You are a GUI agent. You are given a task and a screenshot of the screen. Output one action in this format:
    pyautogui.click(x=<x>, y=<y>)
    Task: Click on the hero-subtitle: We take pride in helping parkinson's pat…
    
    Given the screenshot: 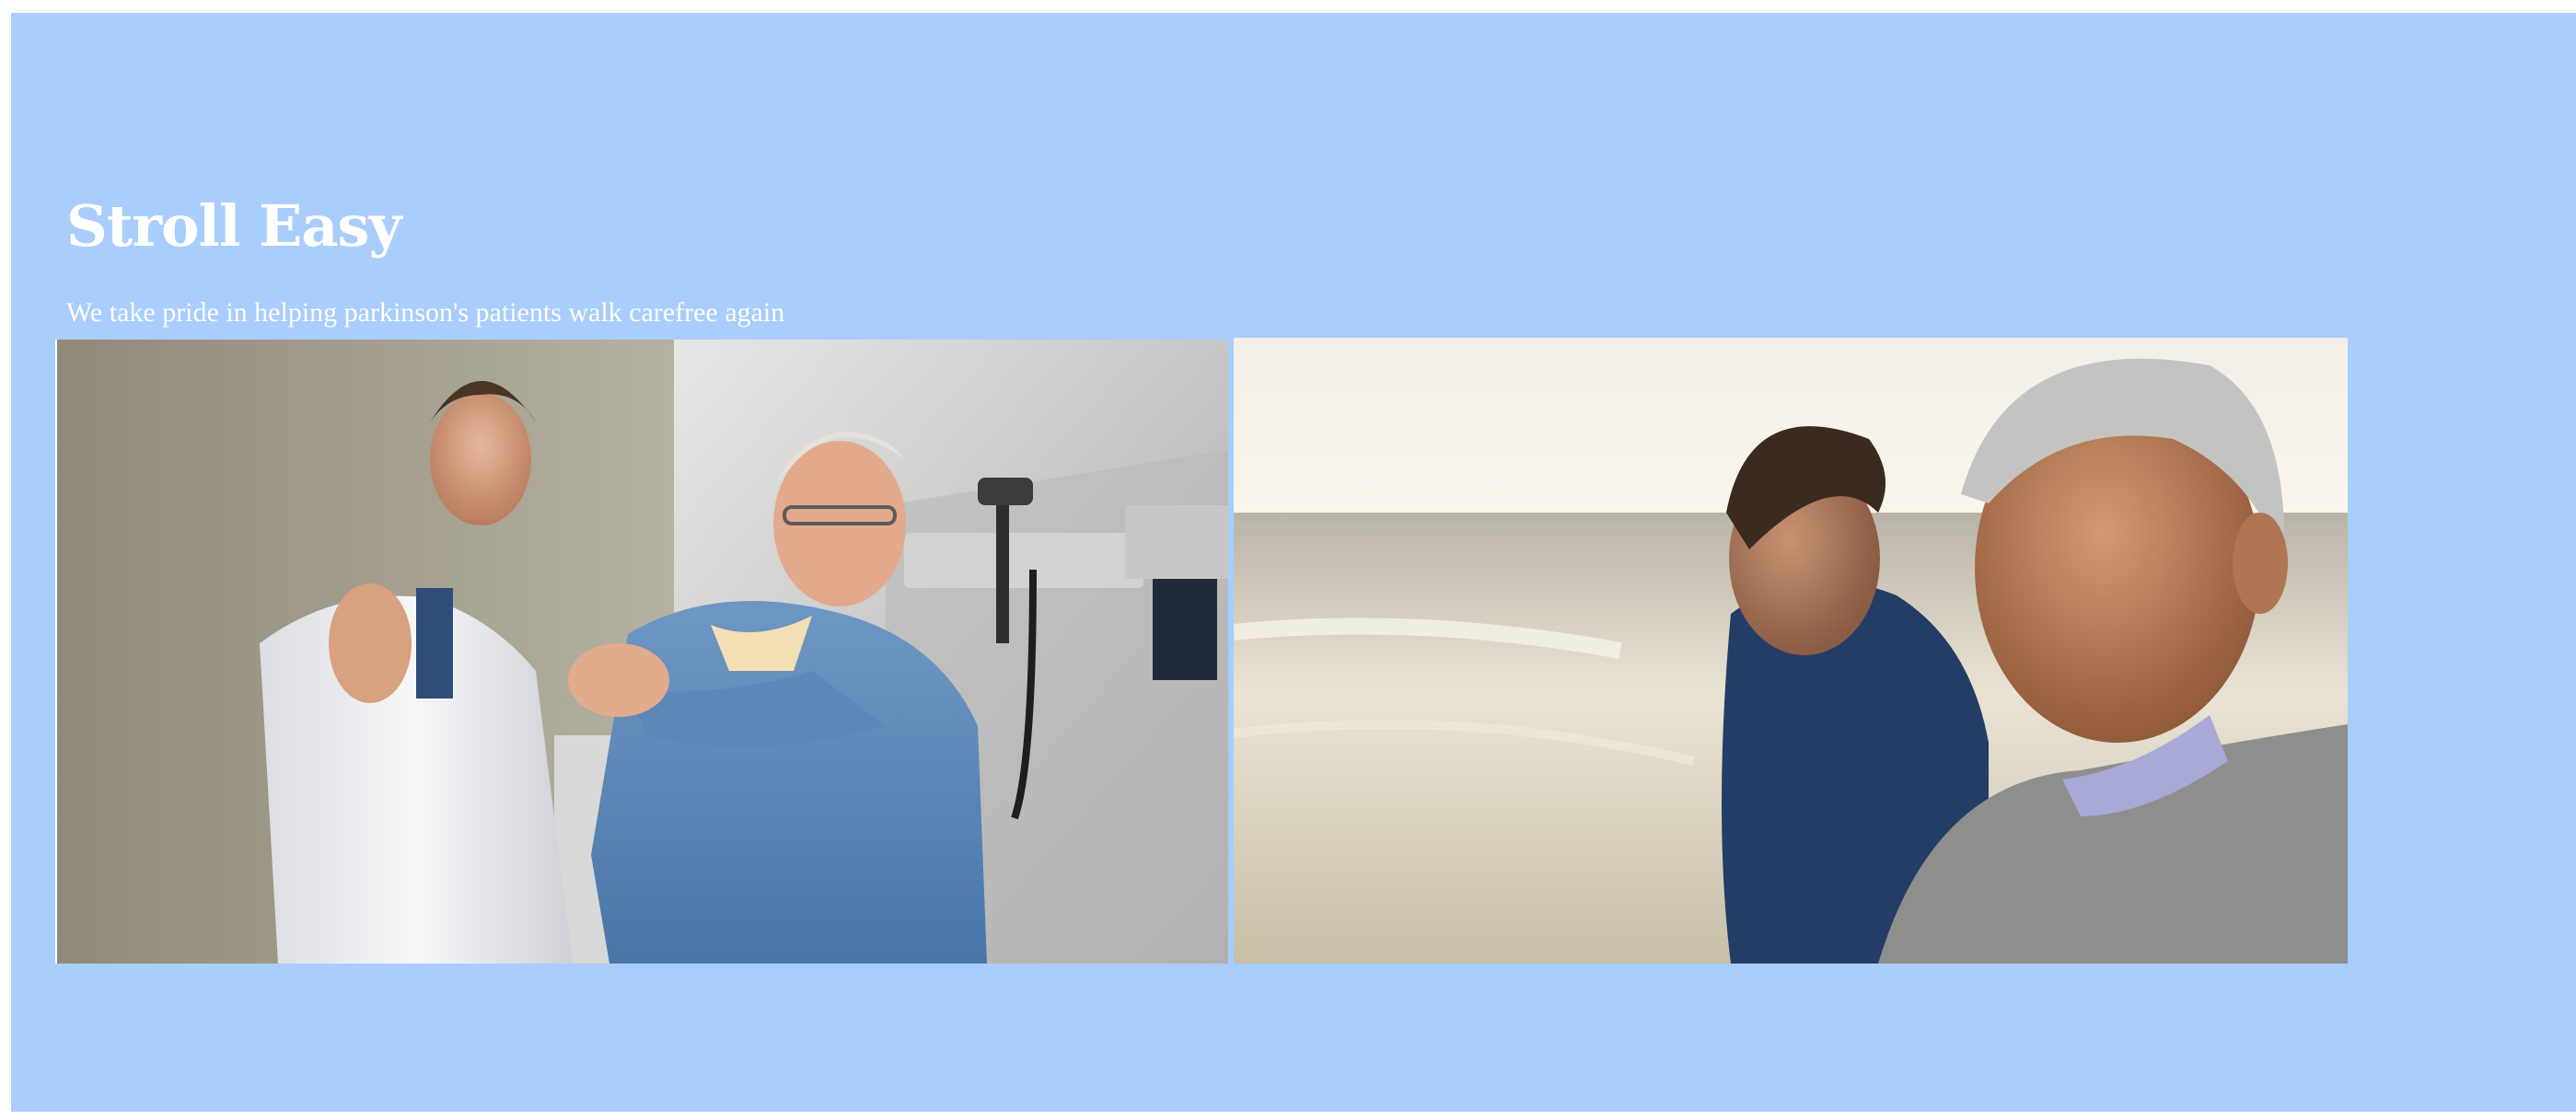 What is the action you would take?
    pyautogui.click(x=425, y=312)
    